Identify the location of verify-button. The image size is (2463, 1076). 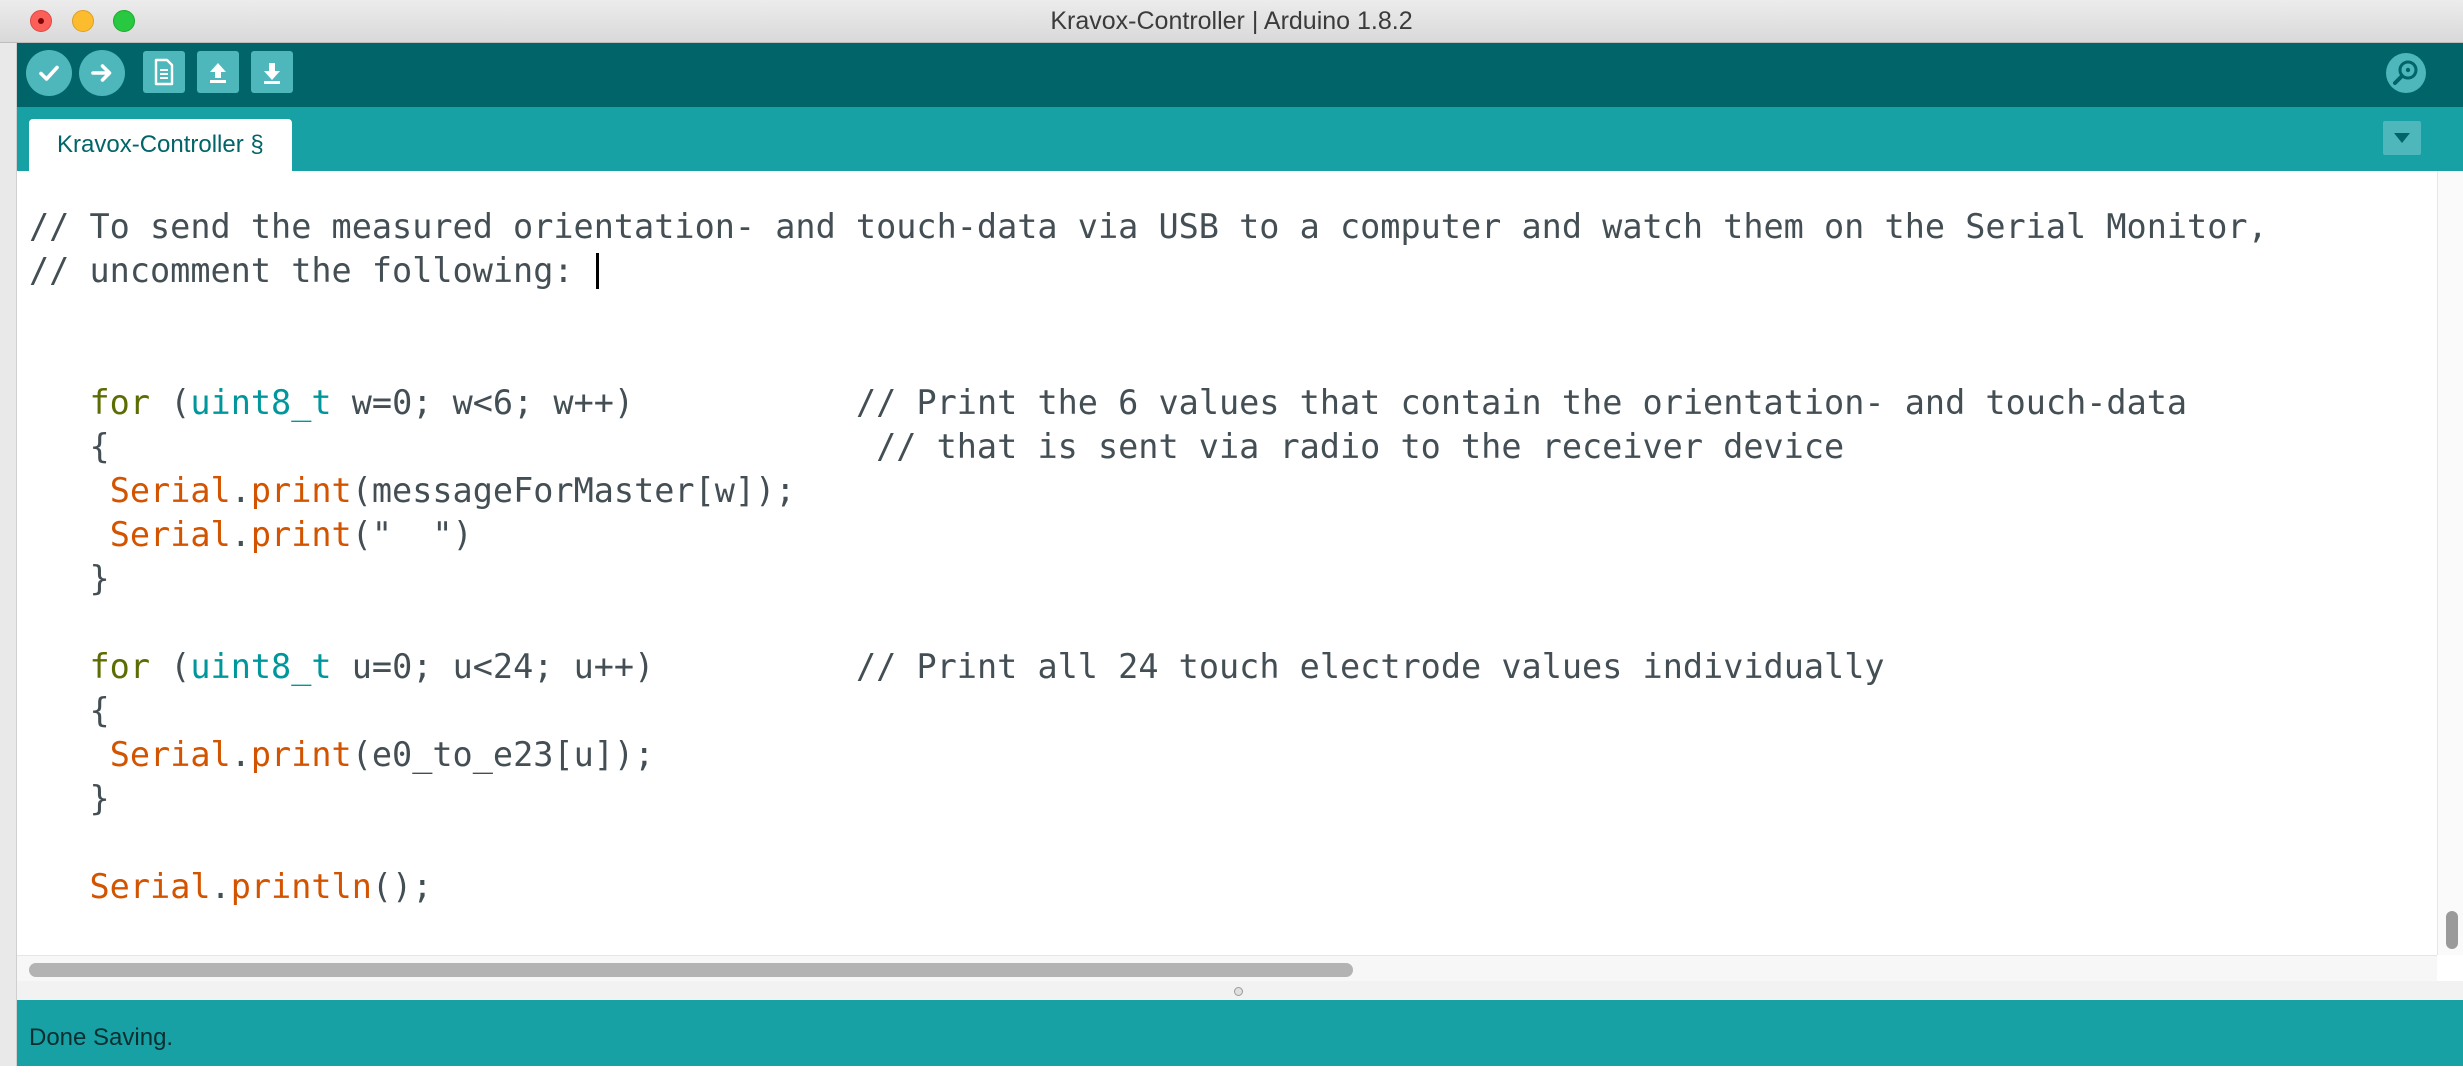
(49, 73).